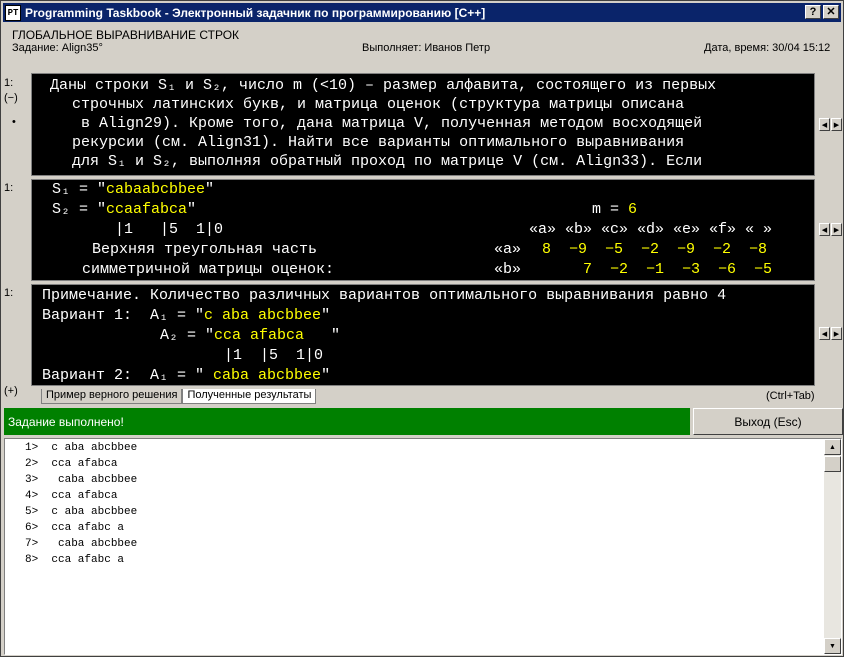 This screenshot has width=844, height=657. Describe the element at coordinates (81, 448) in the screenshot. I see `output-line: 1> c aba abcbbee` at that location.